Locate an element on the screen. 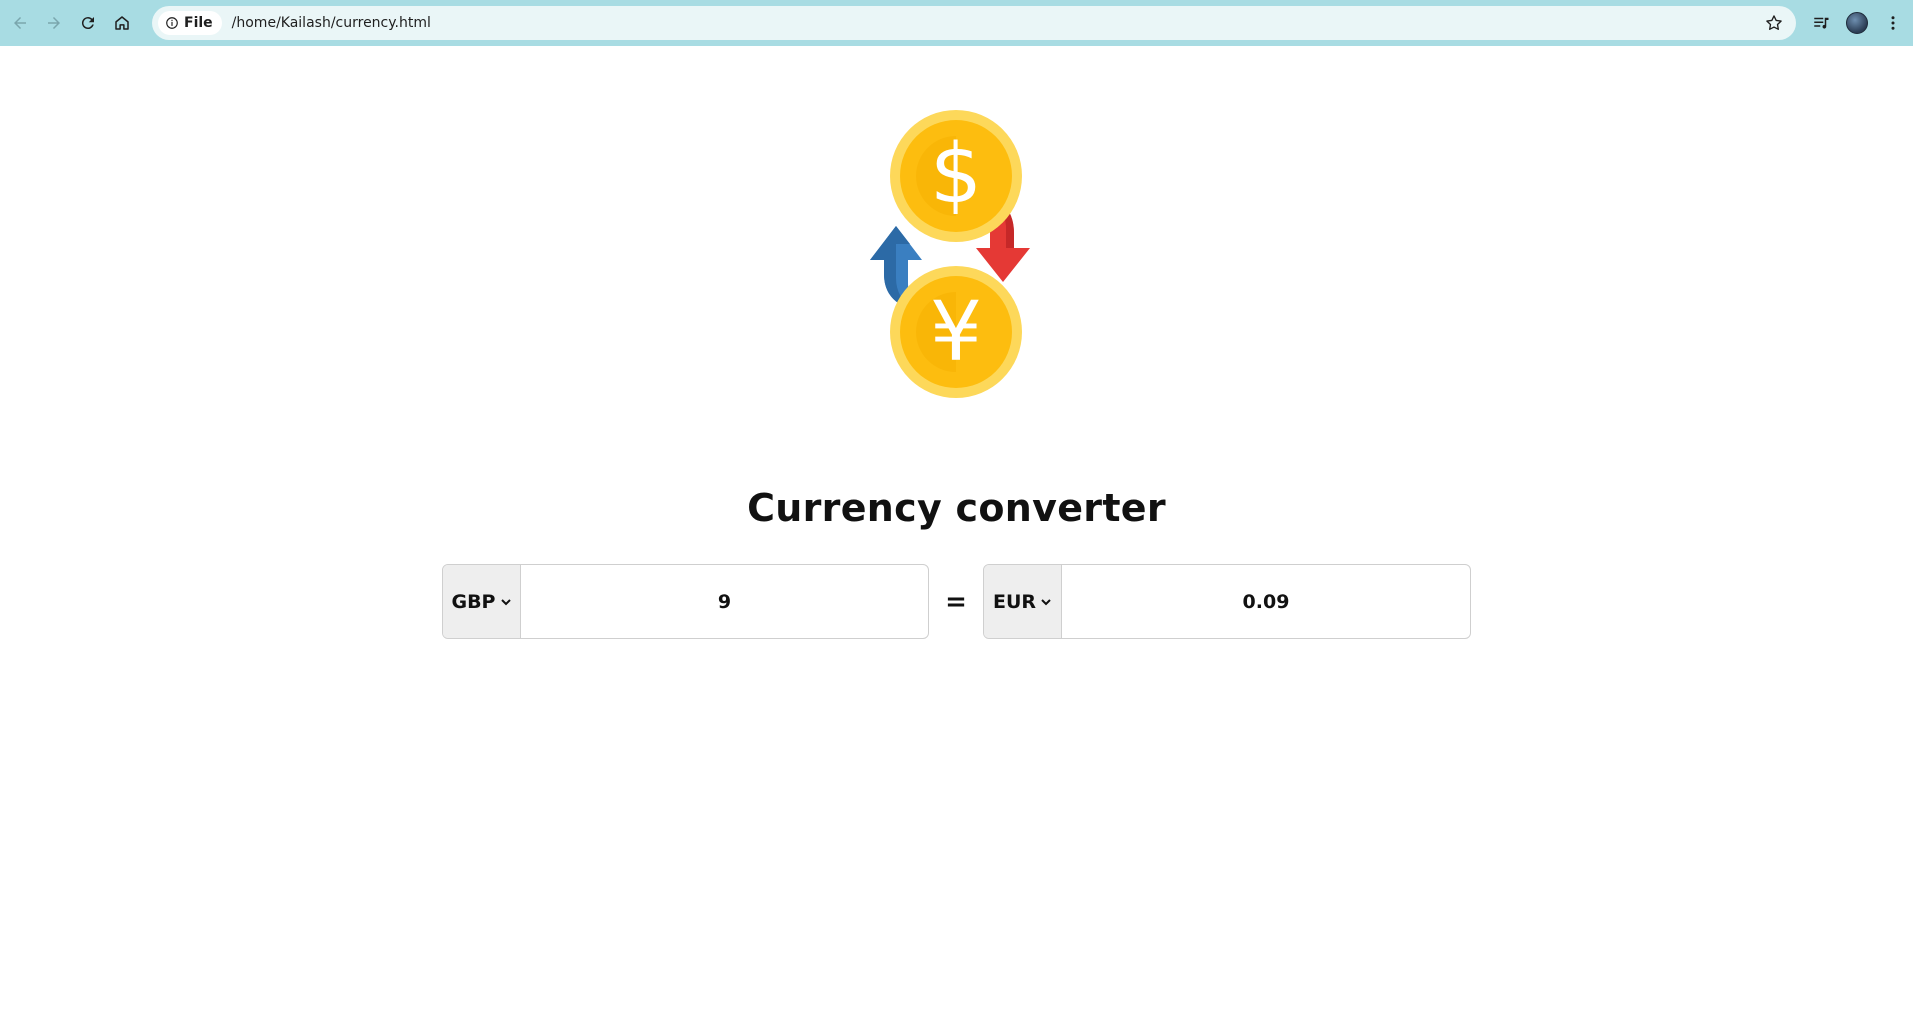  kebab-menu-icon is located at coordinates (1893, 23).